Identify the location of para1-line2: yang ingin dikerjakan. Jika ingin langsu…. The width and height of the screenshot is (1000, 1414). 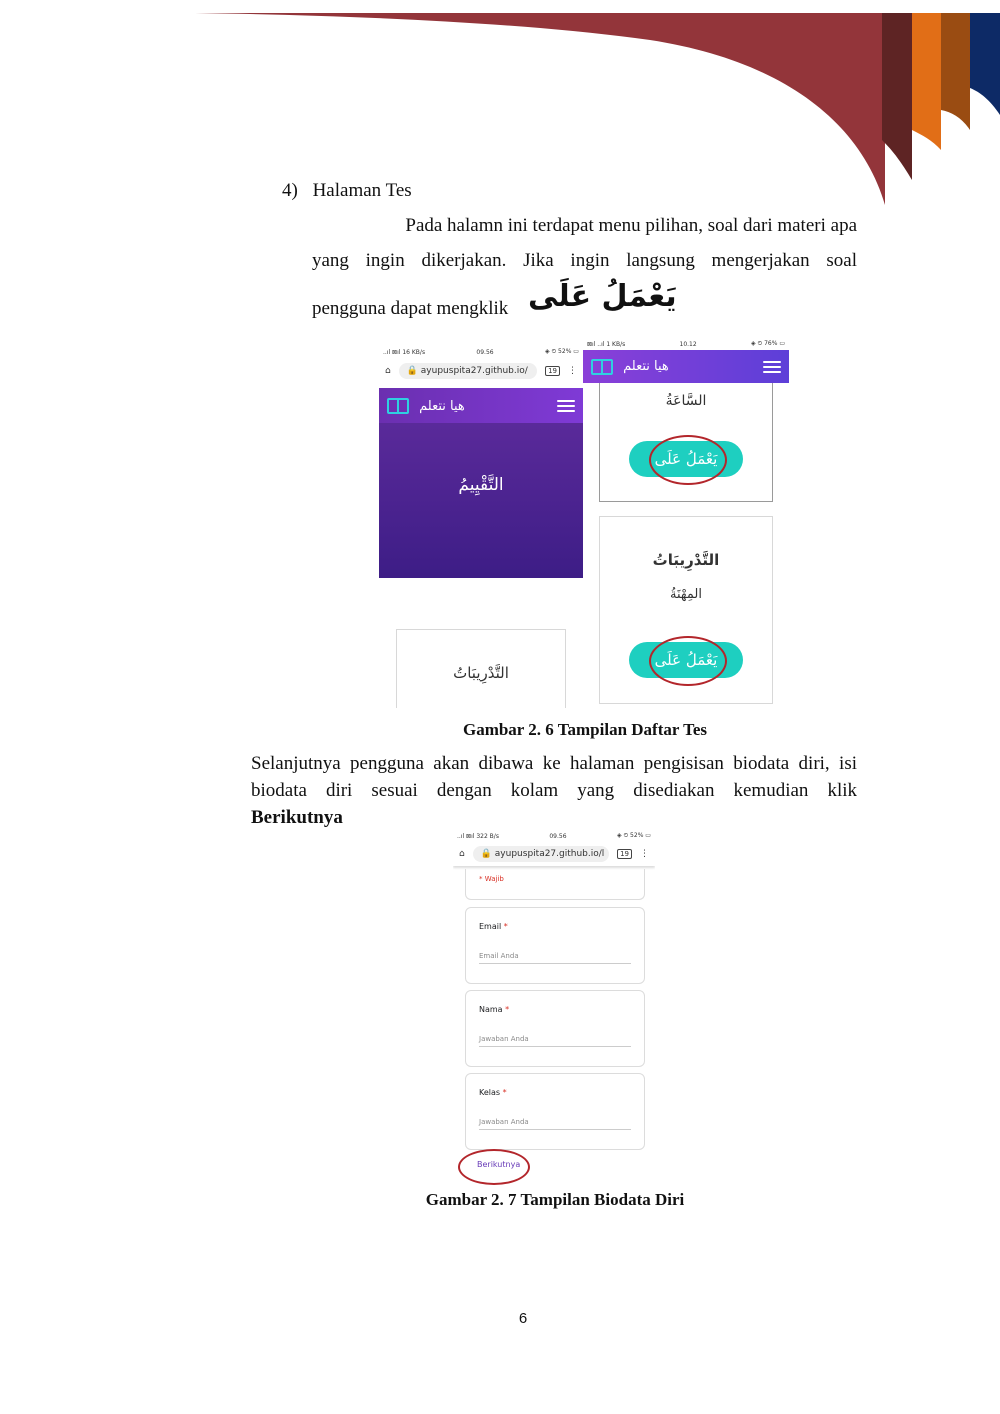
(584, 260).